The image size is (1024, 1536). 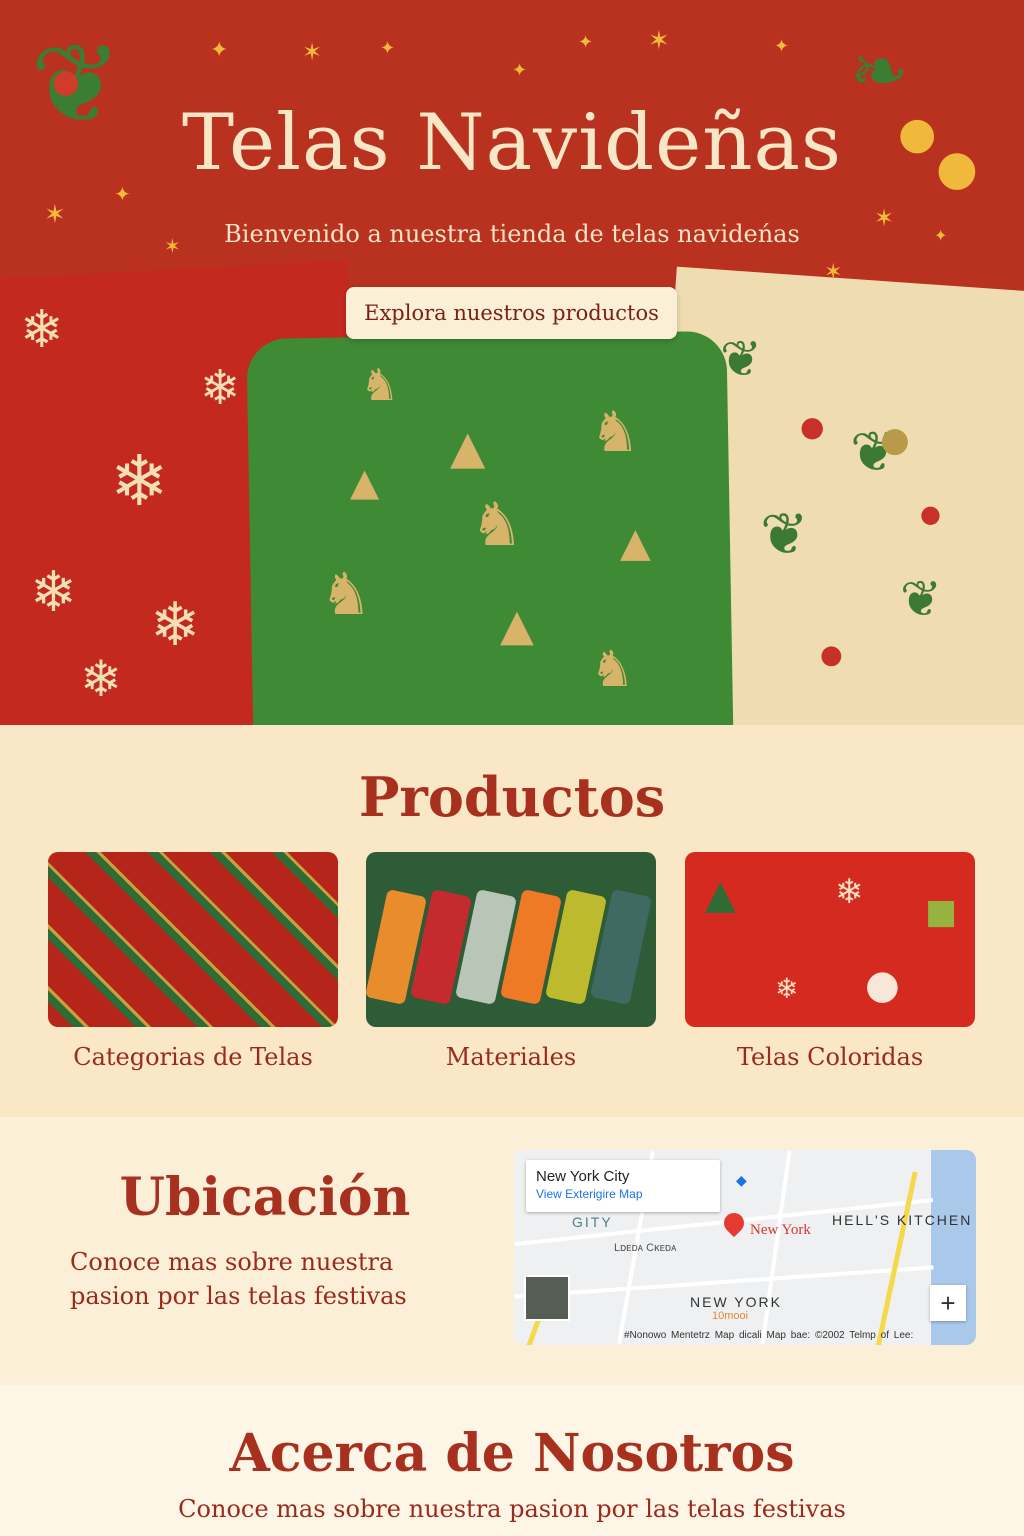 What do you see at coordinates (736, 1302) in the screenshot?
I see `map-label: NEW YORK` at bounding box center [736, 1302].